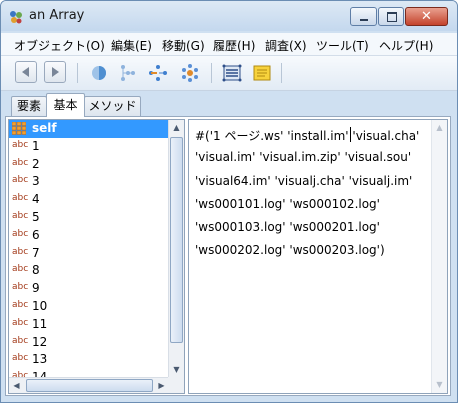 The width and height of the screenshot is (458, 403). What do you see at coordinates (307, 136) in the screenshot?
I see `value-line: #('1 ページ.ws' 'install.im' 'visual.cha'` at bounding box center [307, 136].